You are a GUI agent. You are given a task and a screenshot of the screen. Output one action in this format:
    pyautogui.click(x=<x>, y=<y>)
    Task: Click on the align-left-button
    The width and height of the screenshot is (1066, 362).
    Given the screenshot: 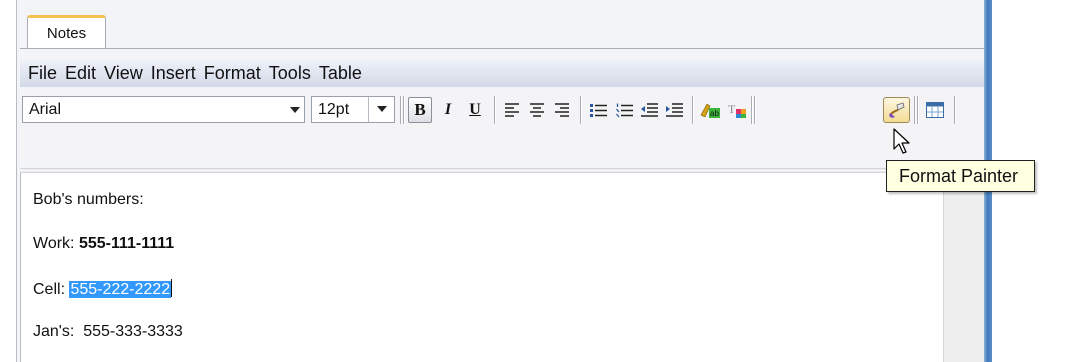 What is the action you would take?
    pyautogui.click(x=512, y=110)
    